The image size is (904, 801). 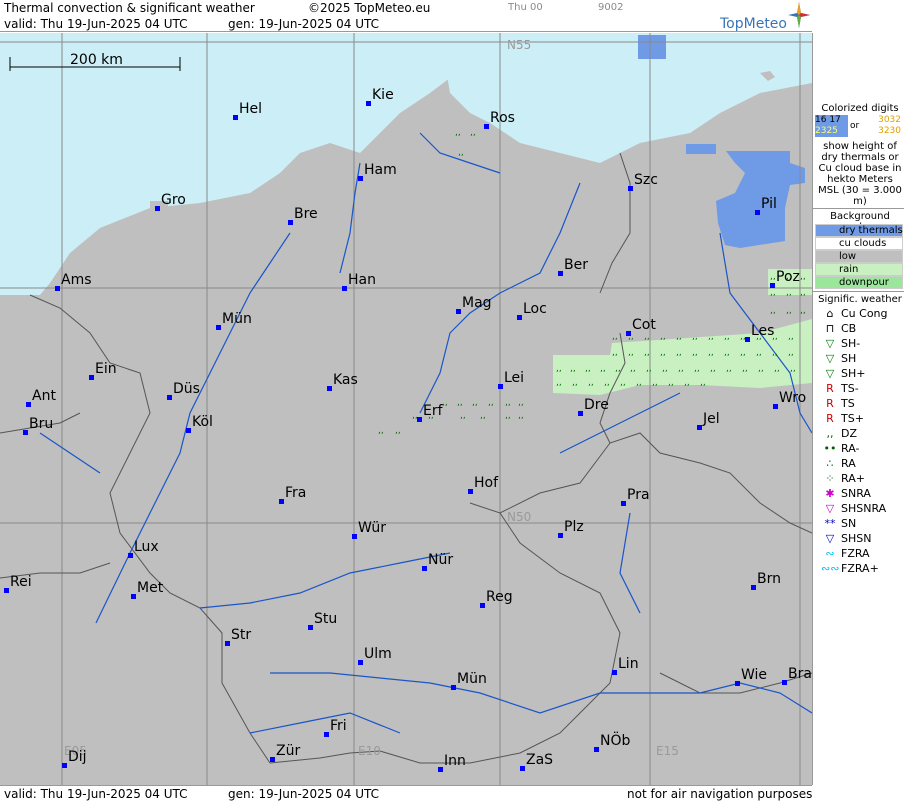 What do you see at coordinates (44, 396) in the screenshot?
I see `city-label: Ant` at bounding box center [44, 396].